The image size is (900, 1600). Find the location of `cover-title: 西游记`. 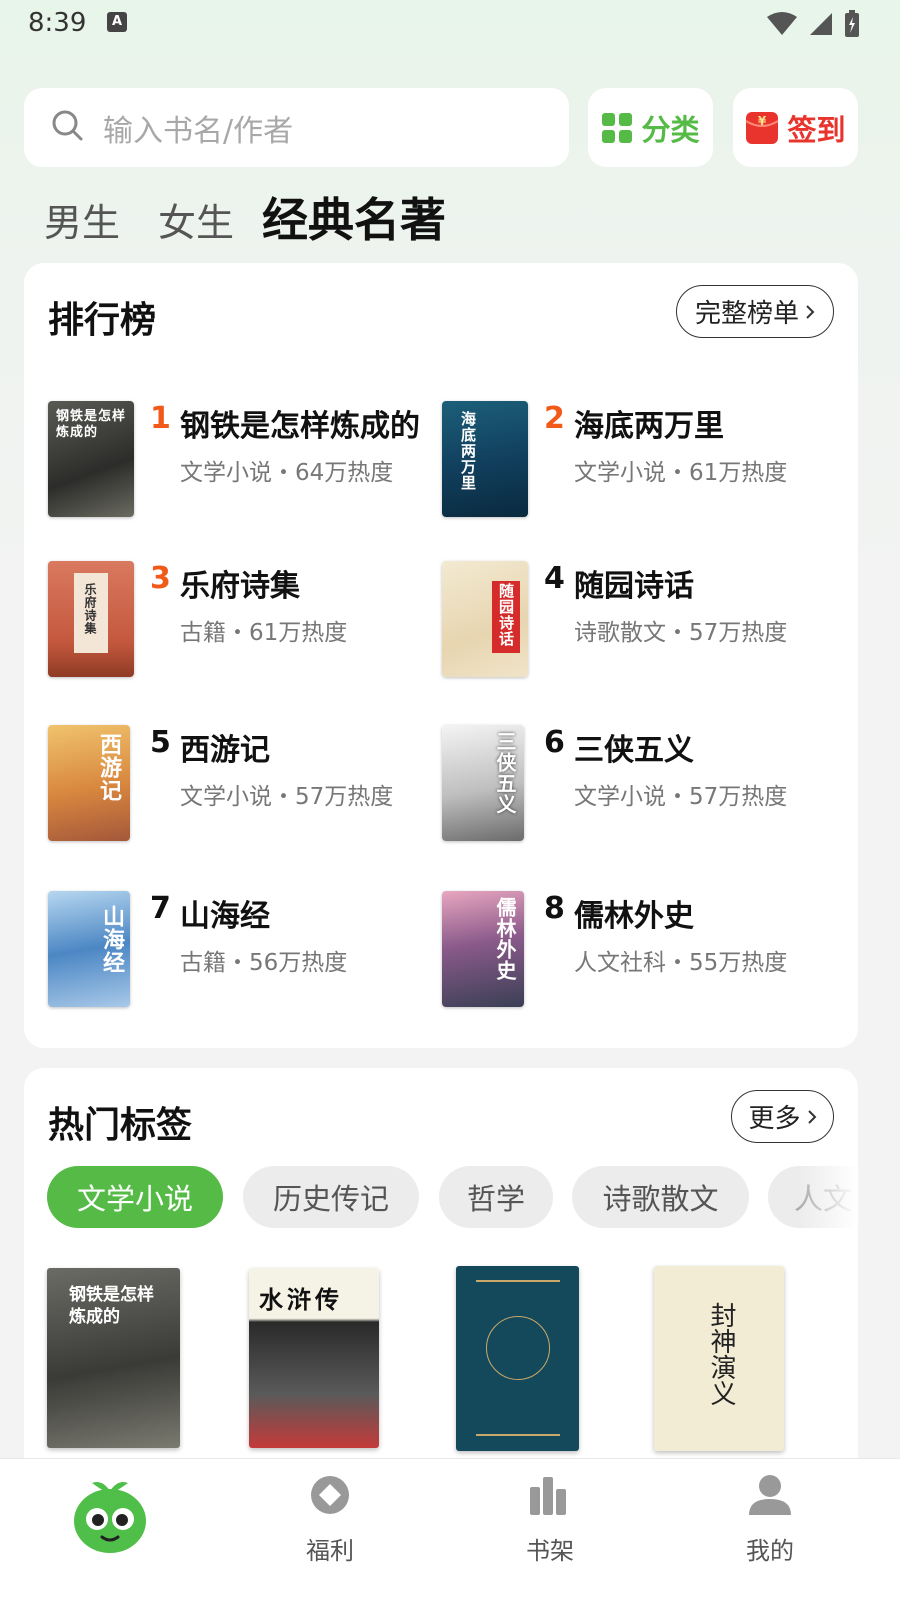

cover-title: 西游记 is located at coordinates (108, 767).